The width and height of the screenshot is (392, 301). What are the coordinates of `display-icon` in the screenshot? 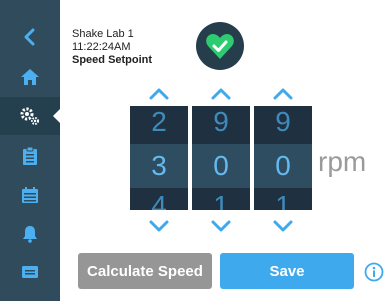 It's located at (30, 272).